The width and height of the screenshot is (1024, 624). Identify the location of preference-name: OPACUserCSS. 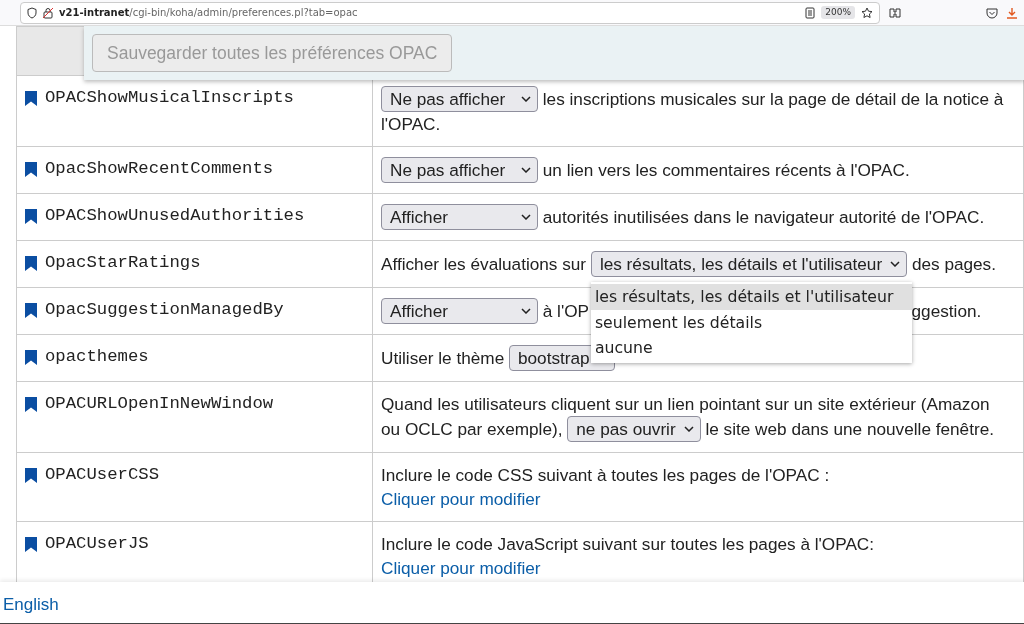
(102, 475).